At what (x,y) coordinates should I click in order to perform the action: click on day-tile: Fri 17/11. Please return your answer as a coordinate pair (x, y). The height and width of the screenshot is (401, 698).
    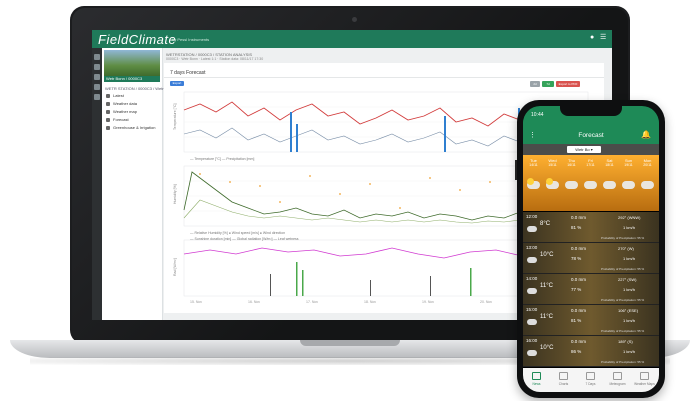
    Looking at the image, I should click on (590, 183).